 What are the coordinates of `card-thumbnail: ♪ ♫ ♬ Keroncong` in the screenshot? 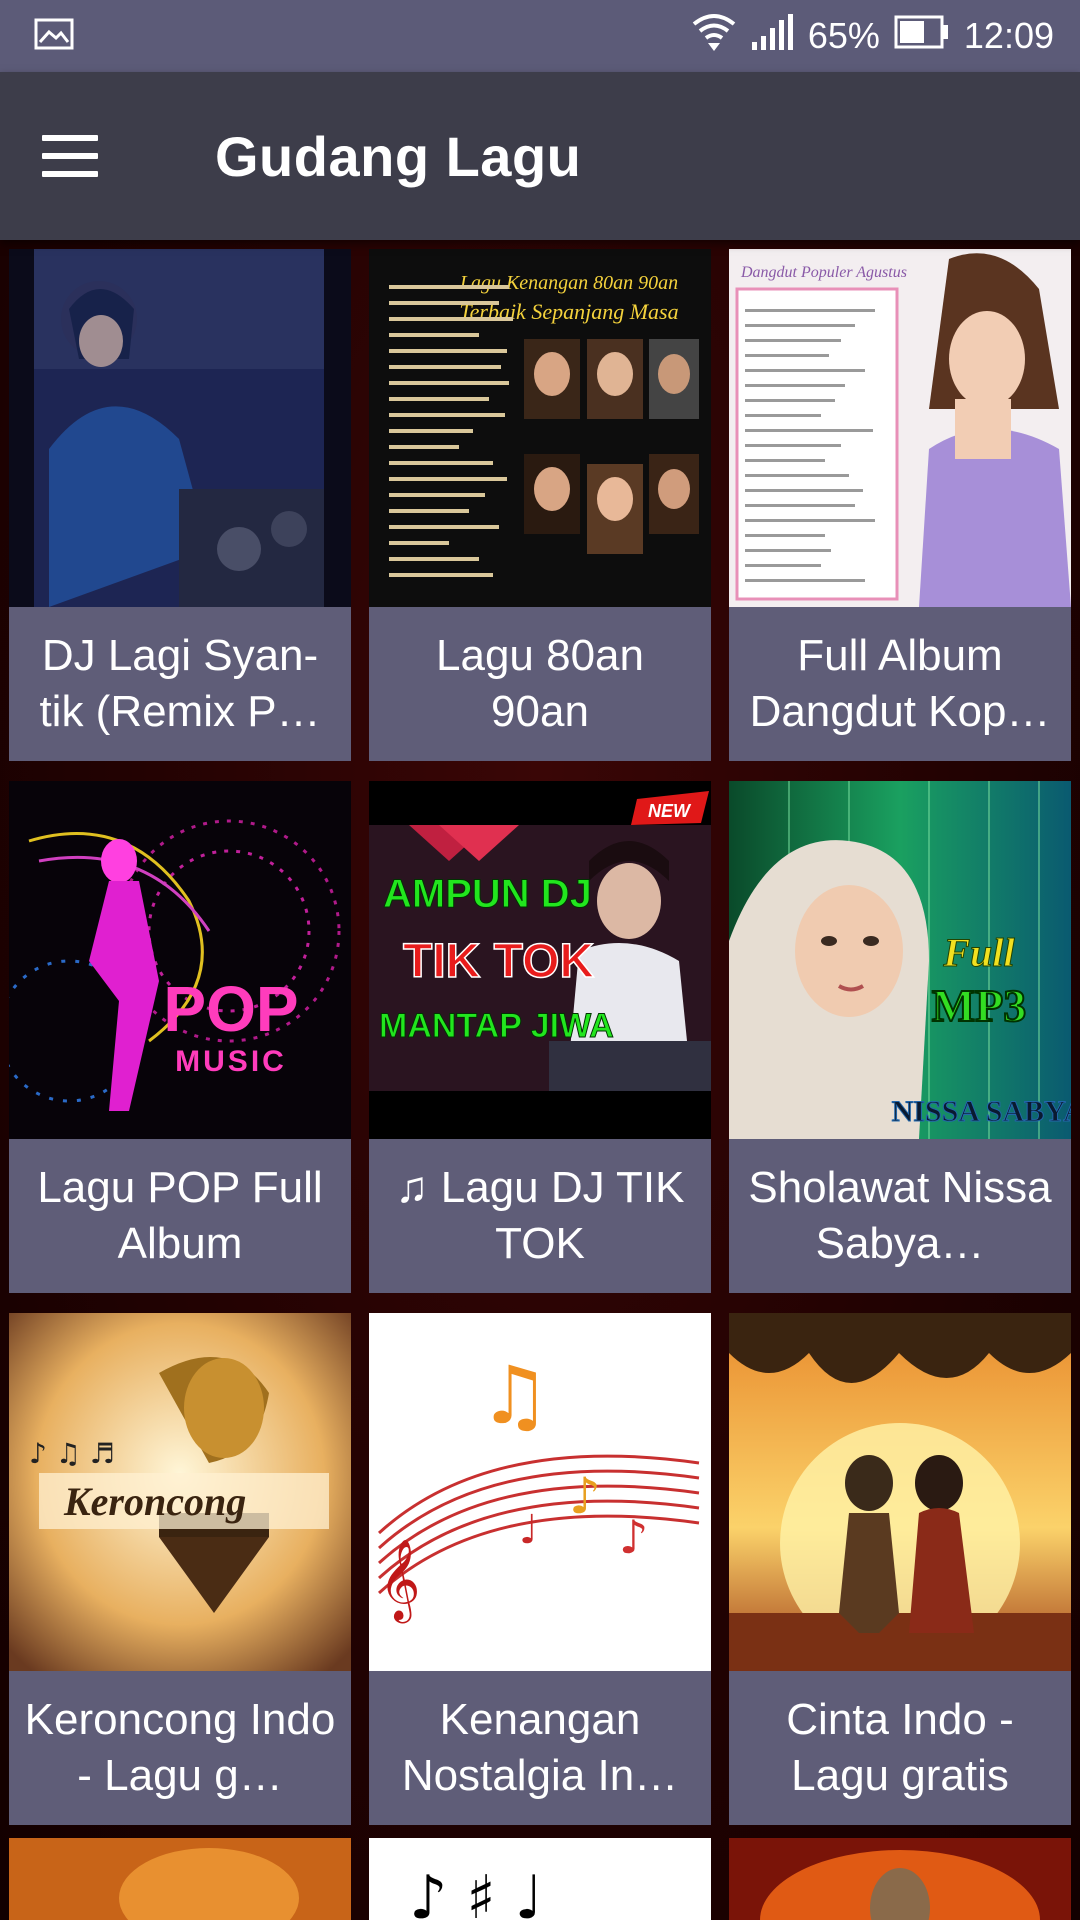 It's located at (180, 1492).